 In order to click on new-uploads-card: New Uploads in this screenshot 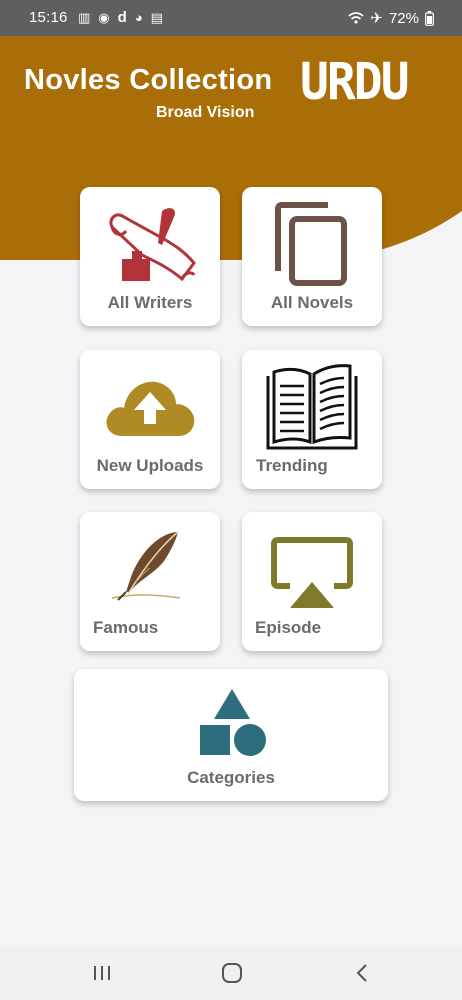, I will do `click(150, 419)`.